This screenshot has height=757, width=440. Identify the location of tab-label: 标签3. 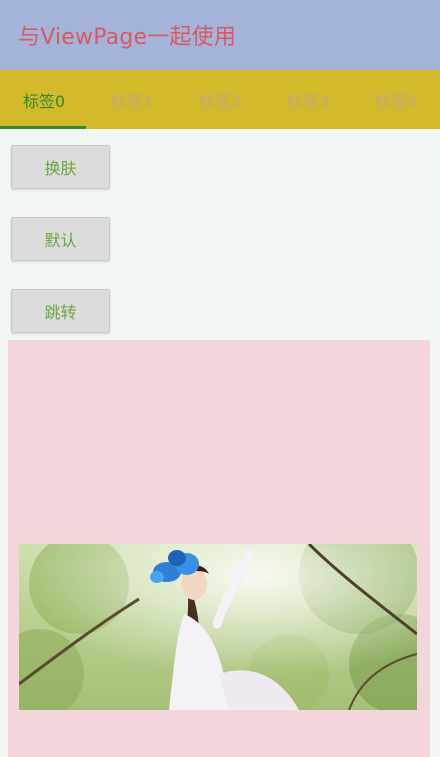
(308, 101).